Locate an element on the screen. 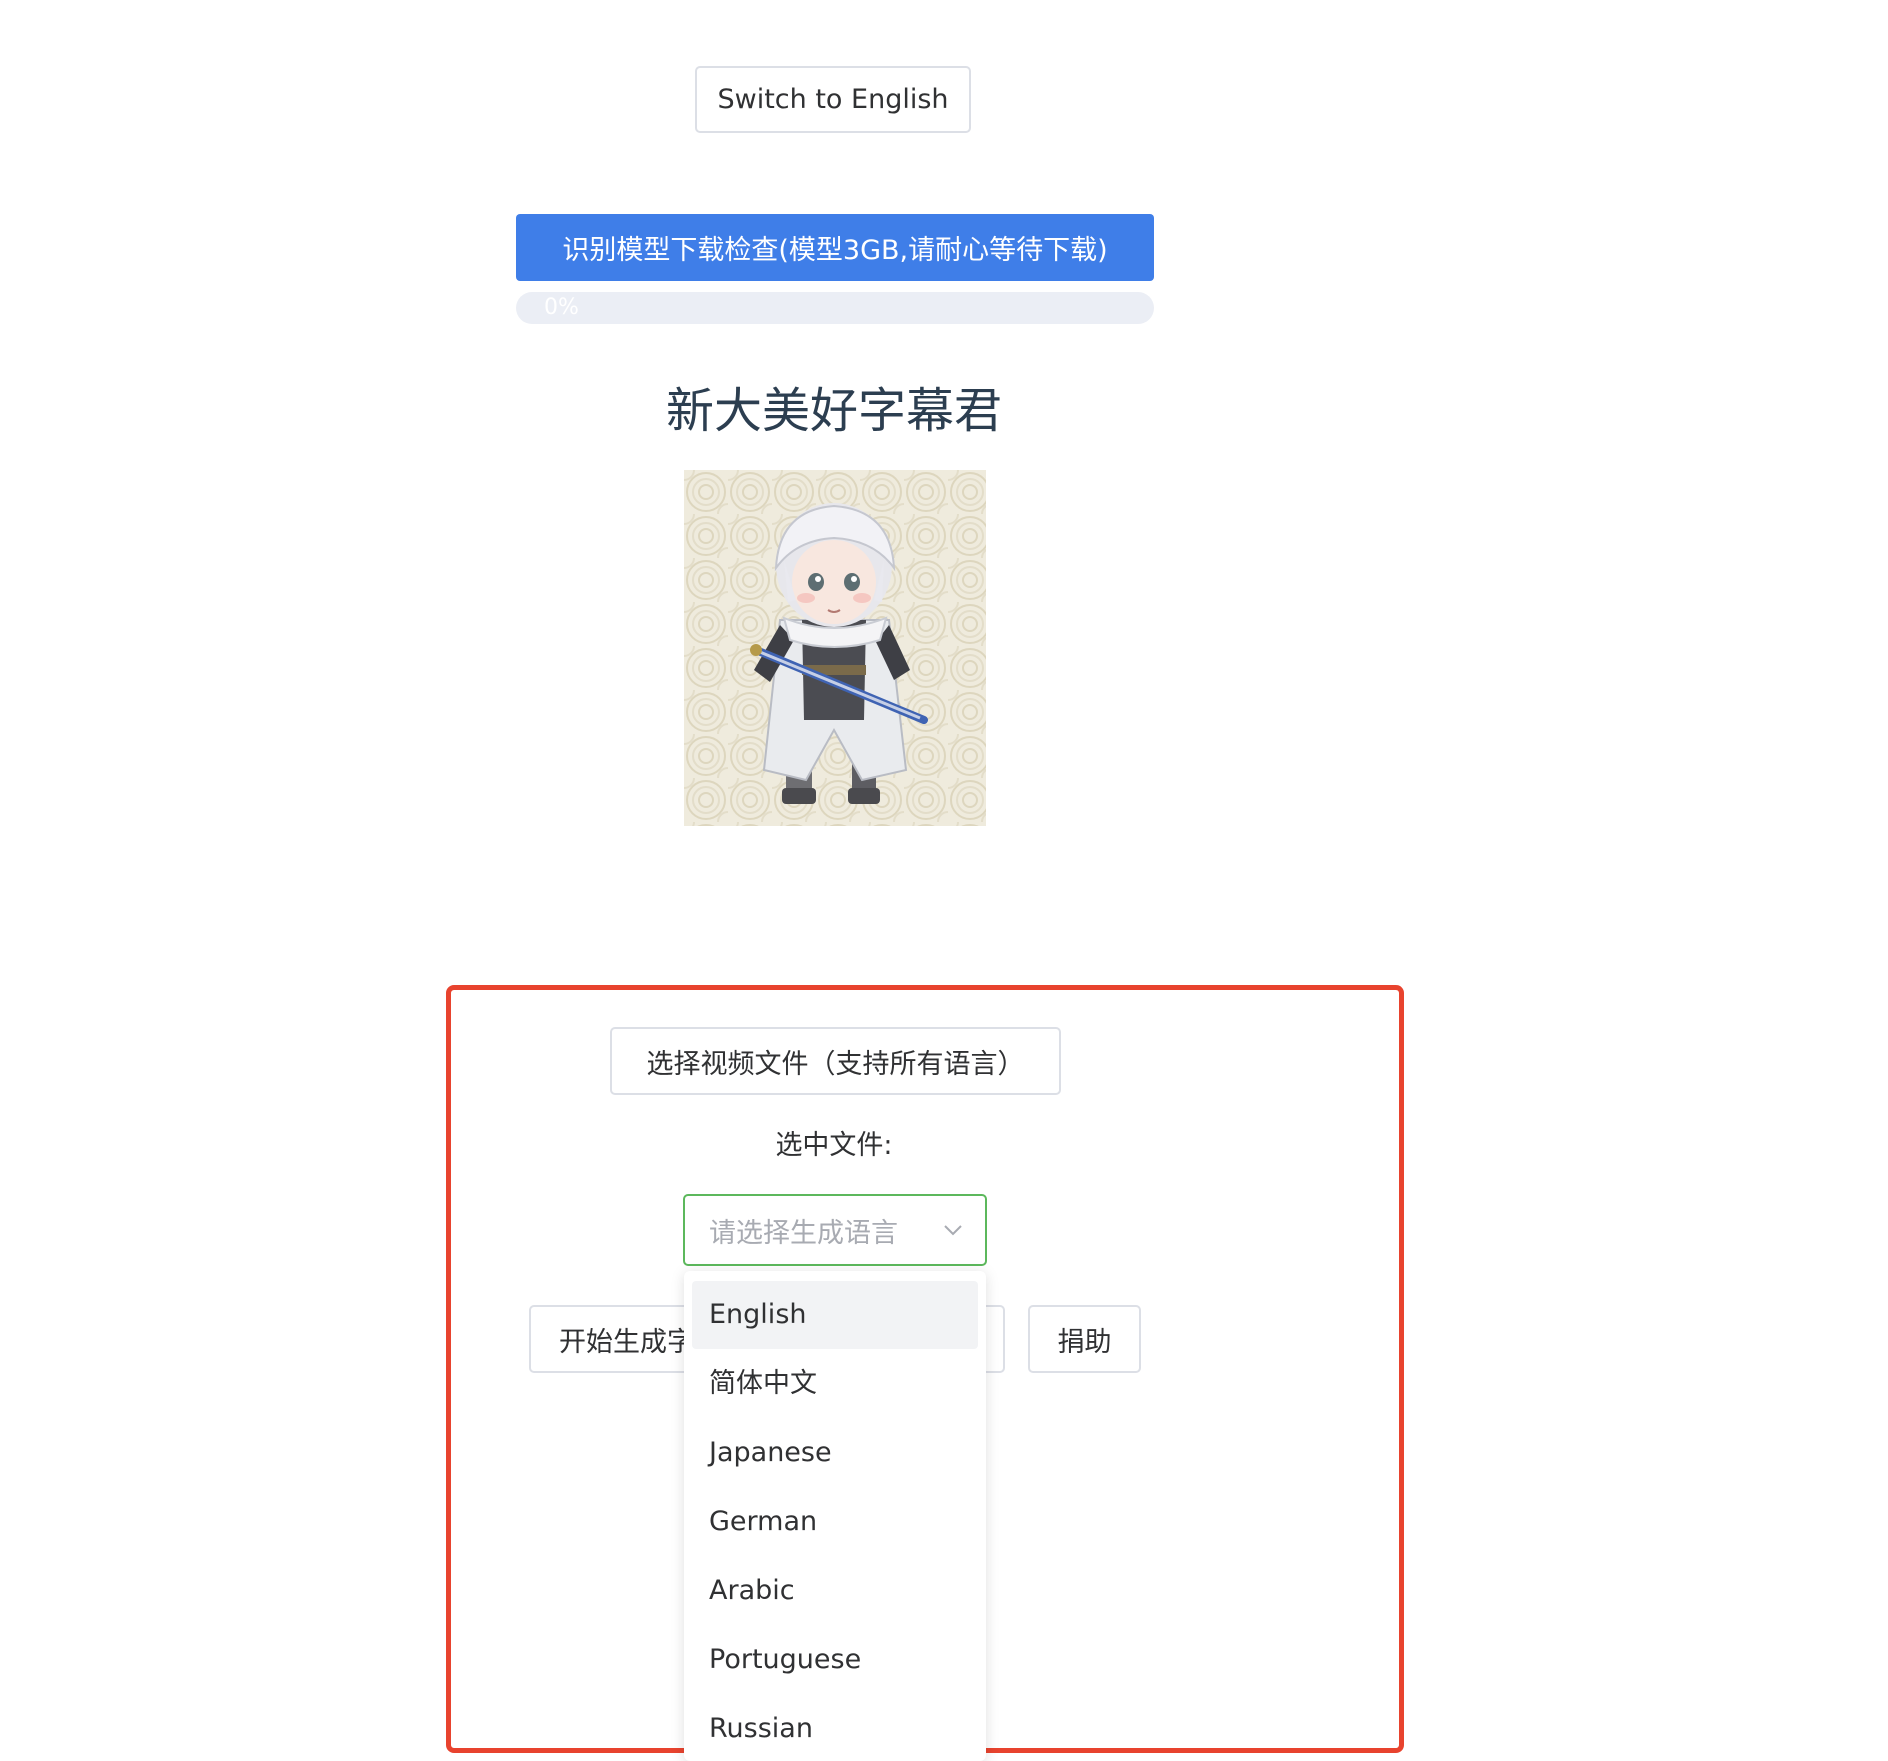  language-select: 请选择生成语言 is located at coordinates (835, 1230).